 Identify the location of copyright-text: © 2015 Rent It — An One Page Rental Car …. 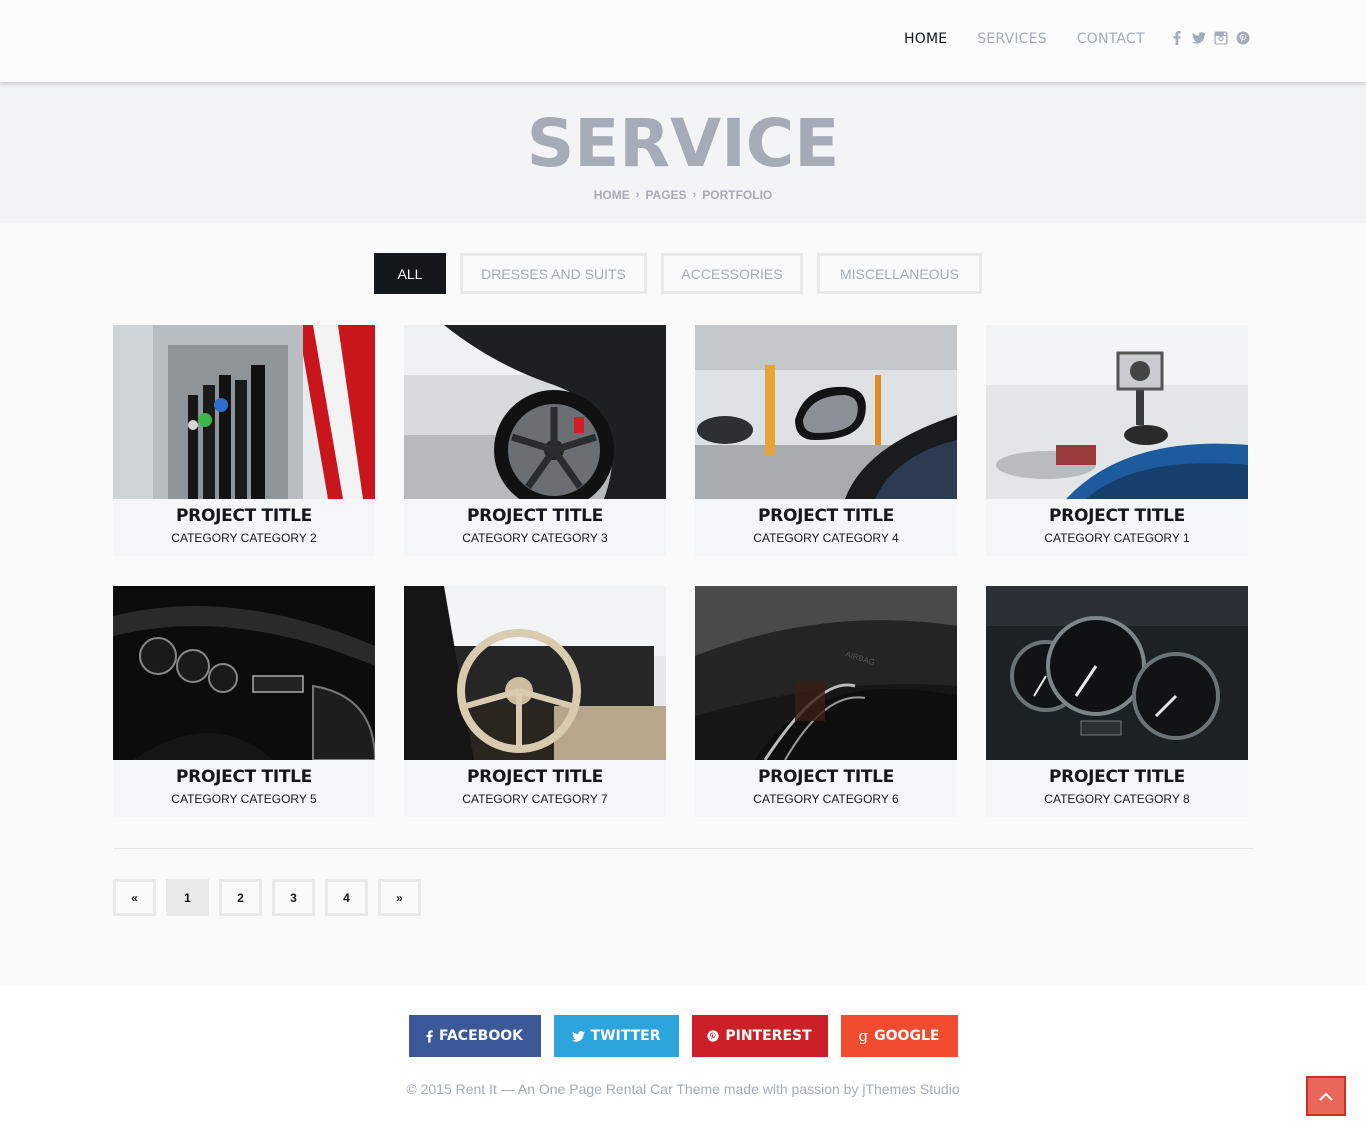
(683, 1089).